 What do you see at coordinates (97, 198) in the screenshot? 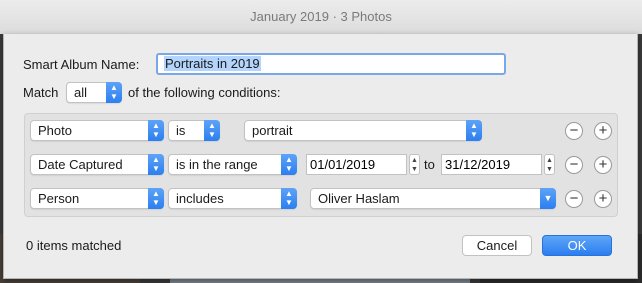
I see `condition-field-popup: Person ▲ ▼` at bounding box center [97, 198].